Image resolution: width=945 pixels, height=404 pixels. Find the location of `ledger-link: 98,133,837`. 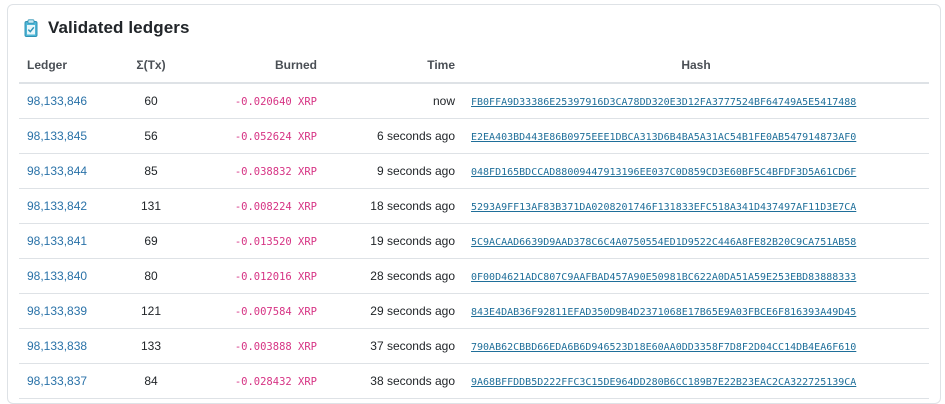

ledger-link: 98,133,837 is located at coordinates (57, 381).